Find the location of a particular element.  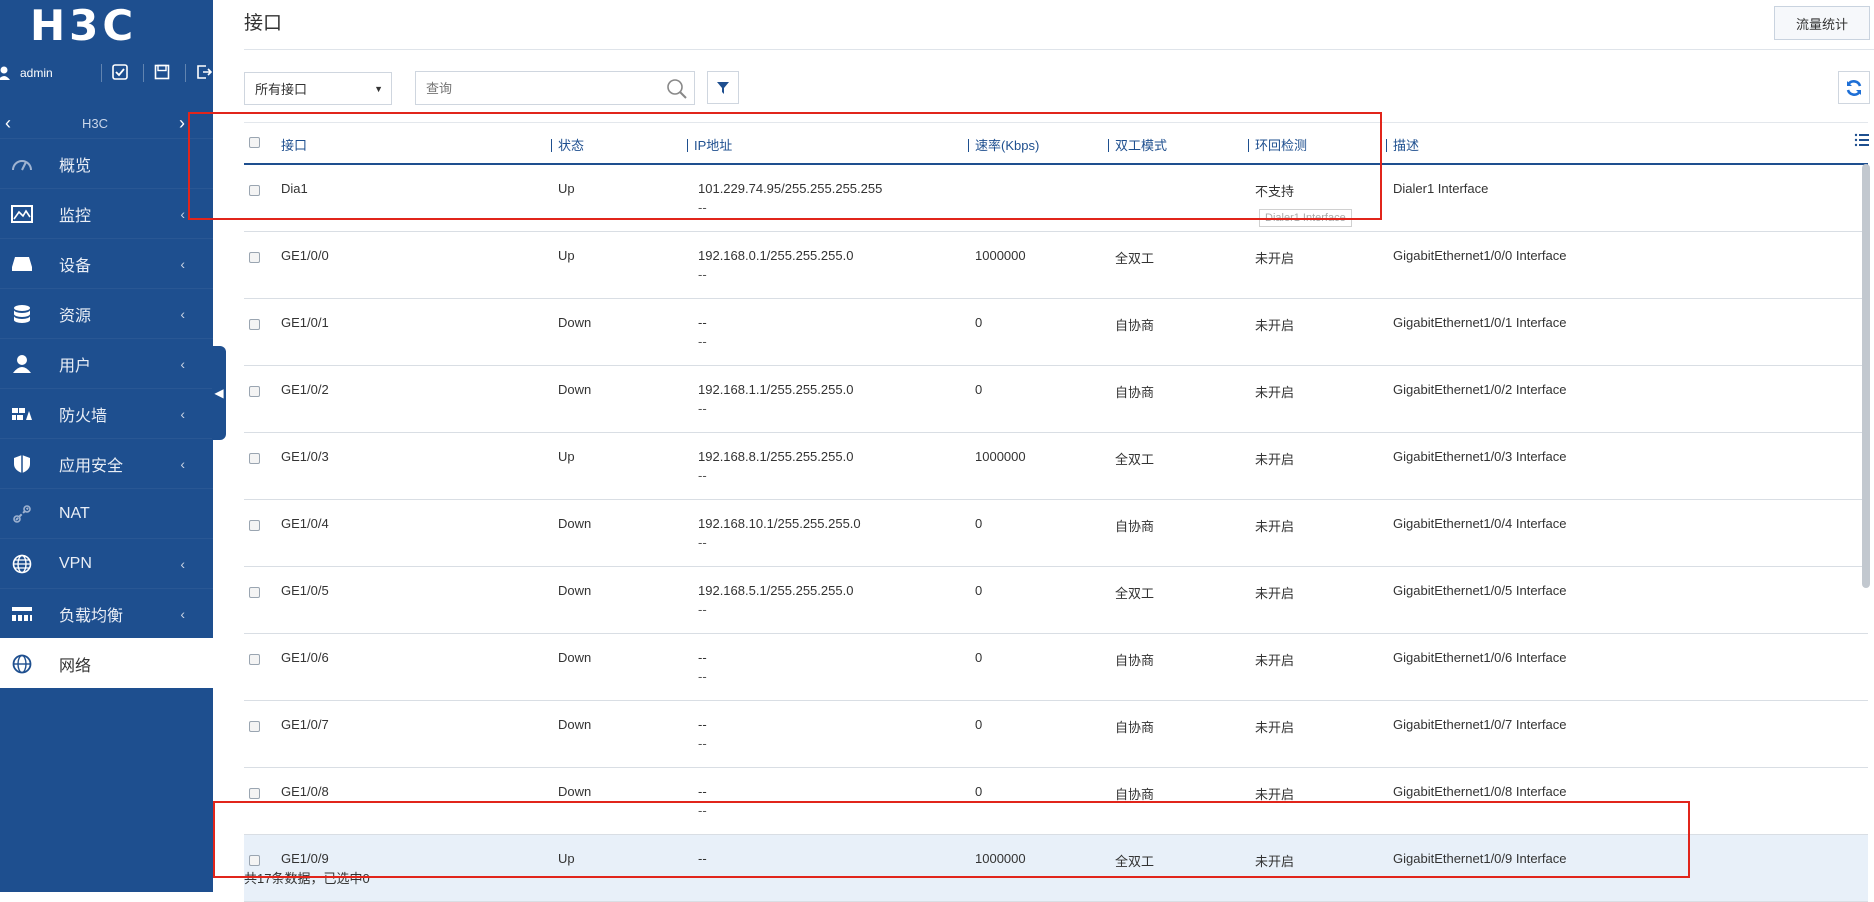

search-icon is located at coordinates (677, 89).